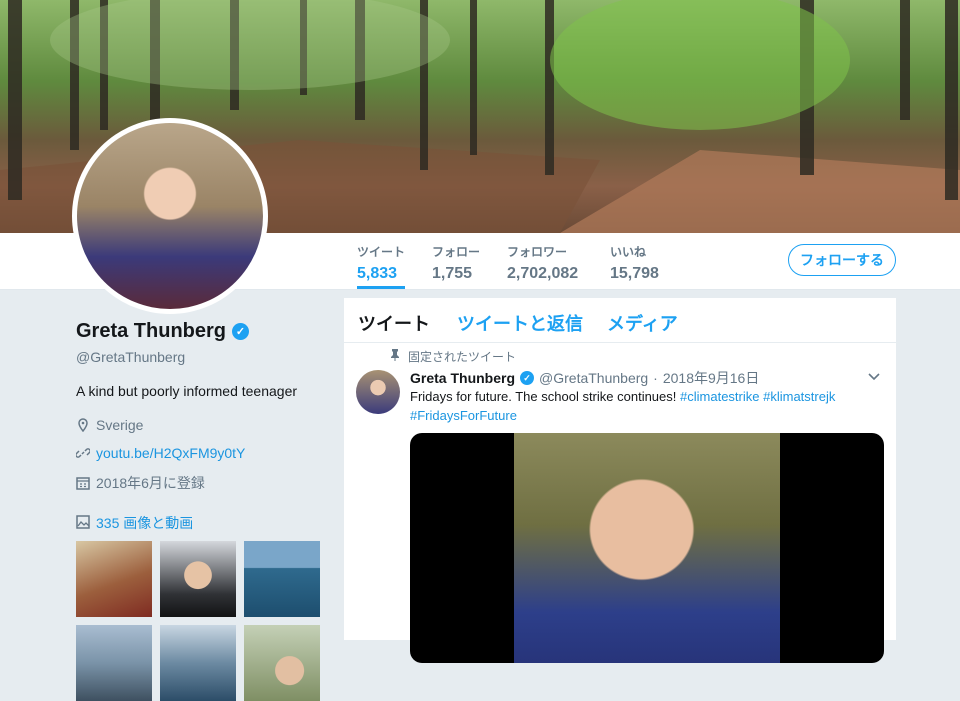 The width and height of the screenshot is (960, 701). What do you see at coordinates (520, 323) in the screenshot?
I see `tab-tweets-and-replies: ツイートと返信` at bounding box center [520, 323].